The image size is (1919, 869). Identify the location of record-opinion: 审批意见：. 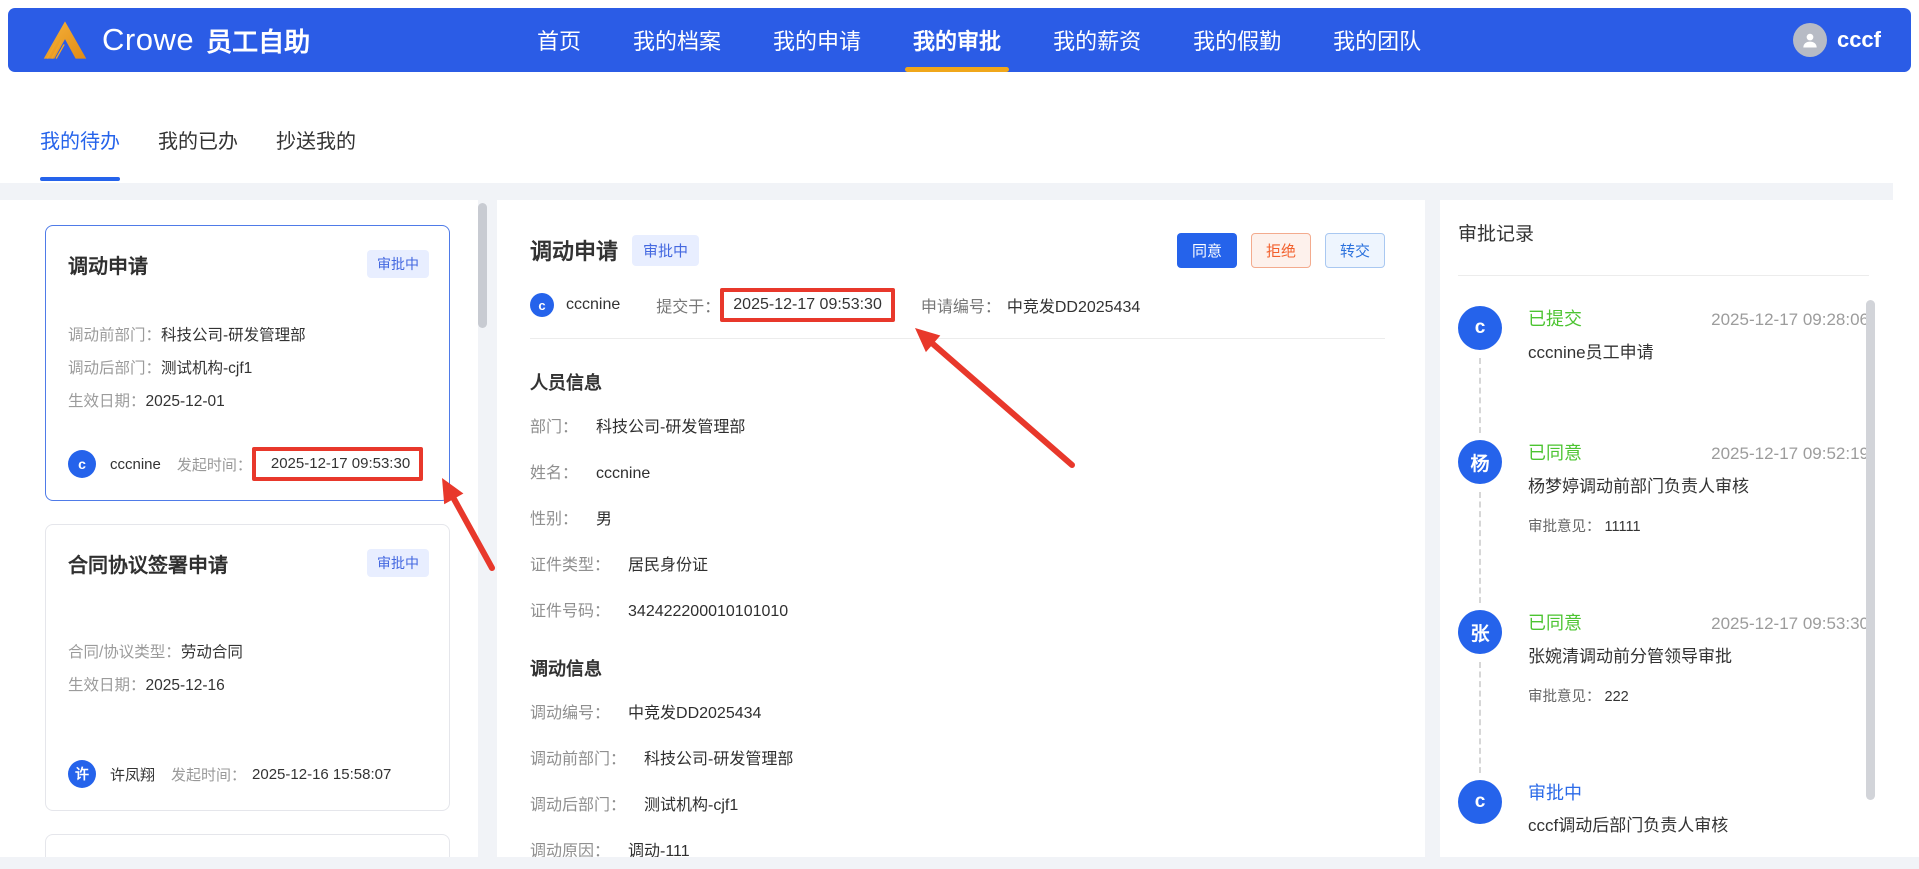
(1698, 856).